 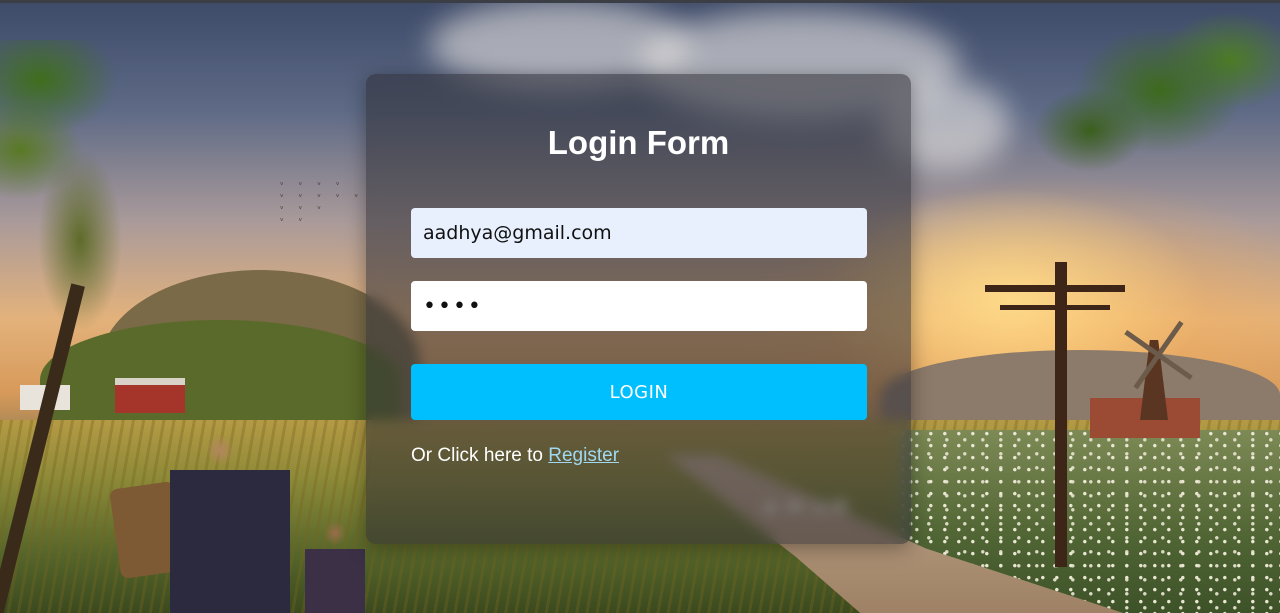 I want to click on email-field, so click(x=639, y=233).